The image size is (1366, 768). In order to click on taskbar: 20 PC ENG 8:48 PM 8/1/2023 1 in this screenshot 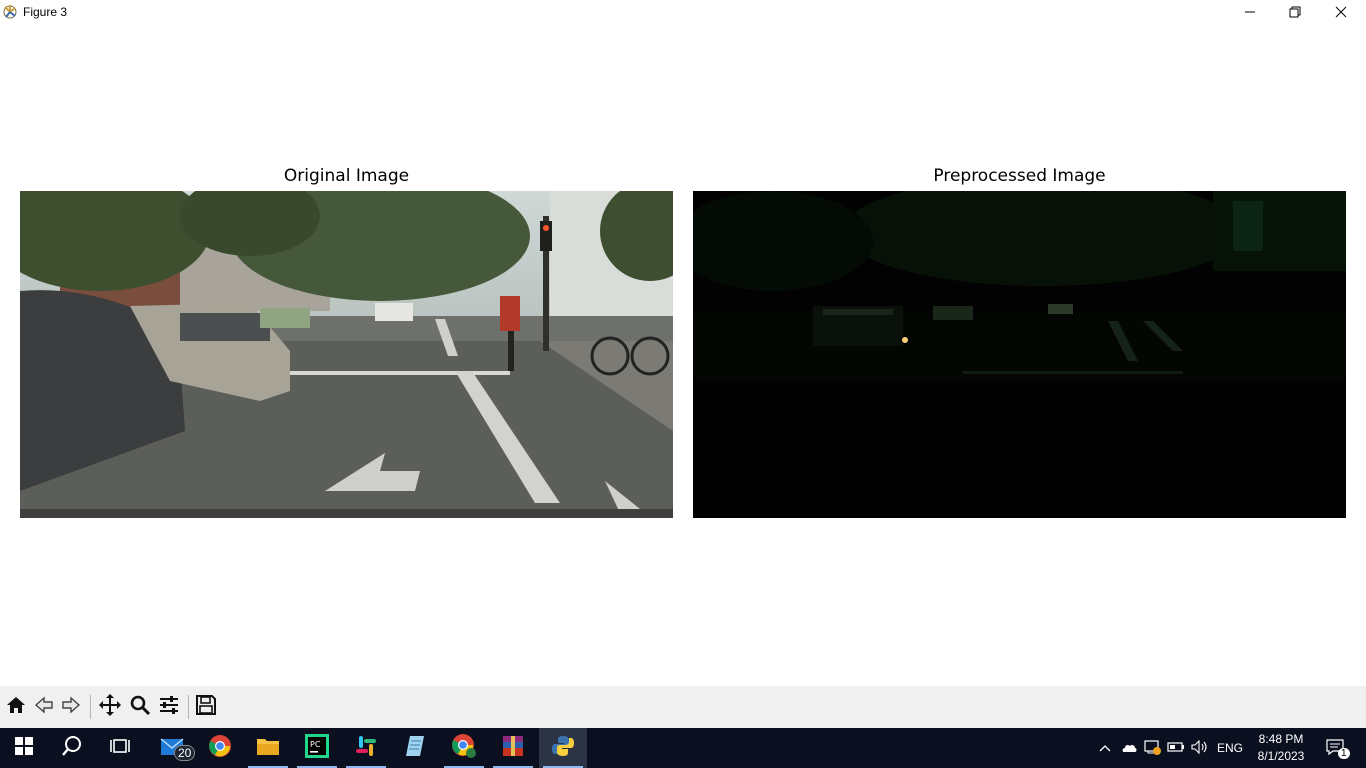, I will do `click(683, 748)`.